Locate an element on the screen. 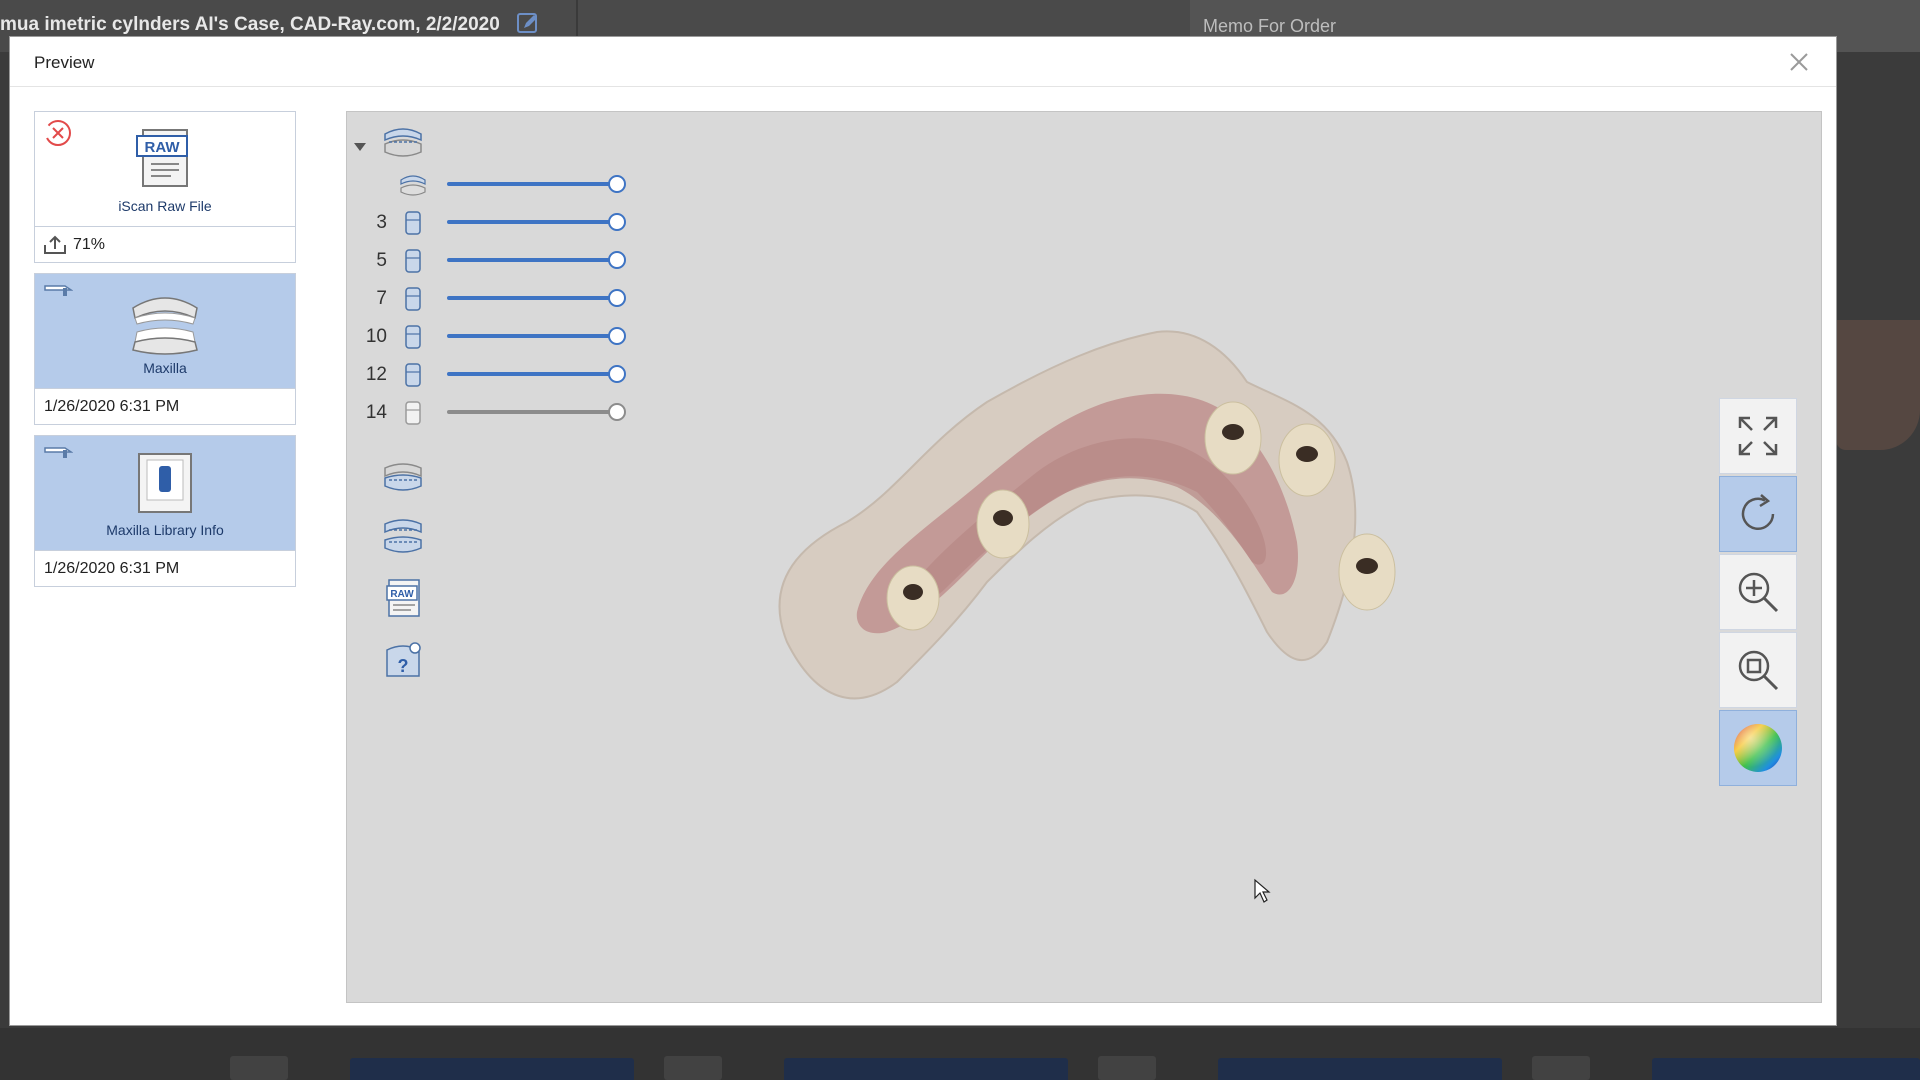  file-card-iscan-raw: RAW iScan Raw File 71% is located at coordinates (165, 187).